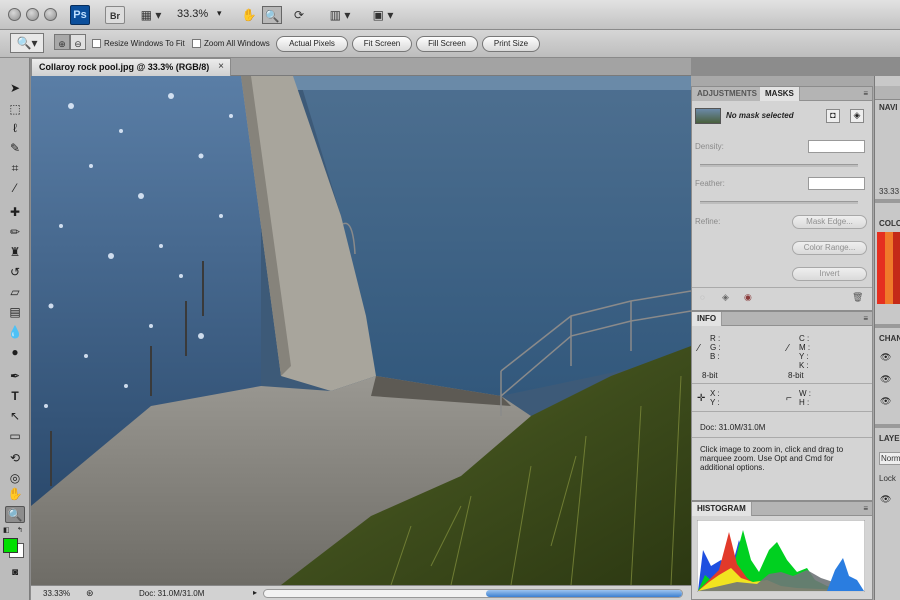 This screenshot has width=900, height=600. What do you see at coordinates (857, 297) in the screenshot?
I see `delete-mask-icon: 🗑` at bounding box center [857, 297].